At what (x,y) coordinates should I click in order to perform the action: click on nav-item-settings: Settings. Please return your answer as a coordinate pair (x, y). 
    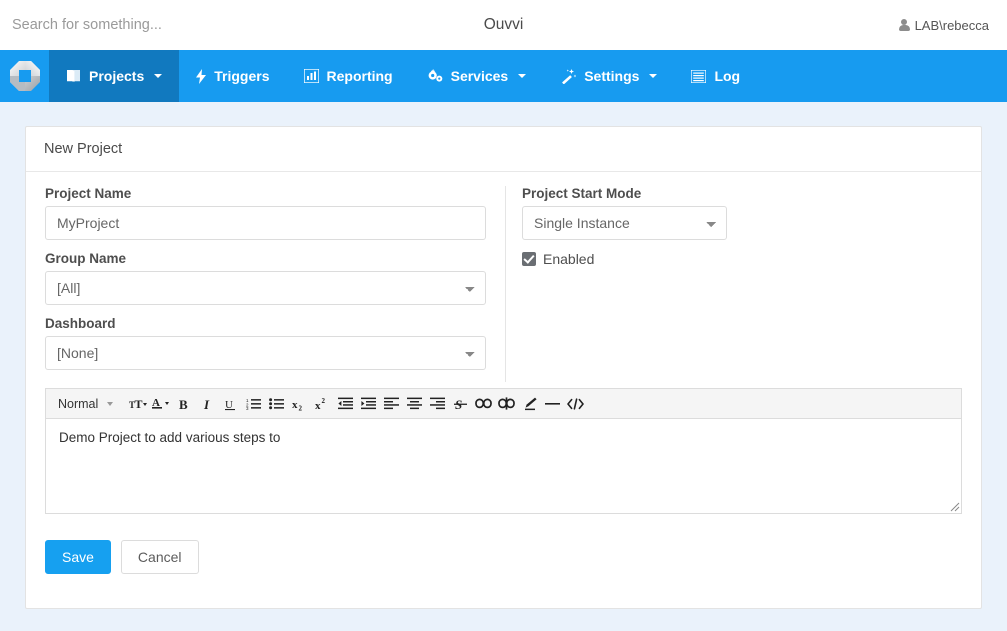
    Looking at the image, I should click on (608, 76).